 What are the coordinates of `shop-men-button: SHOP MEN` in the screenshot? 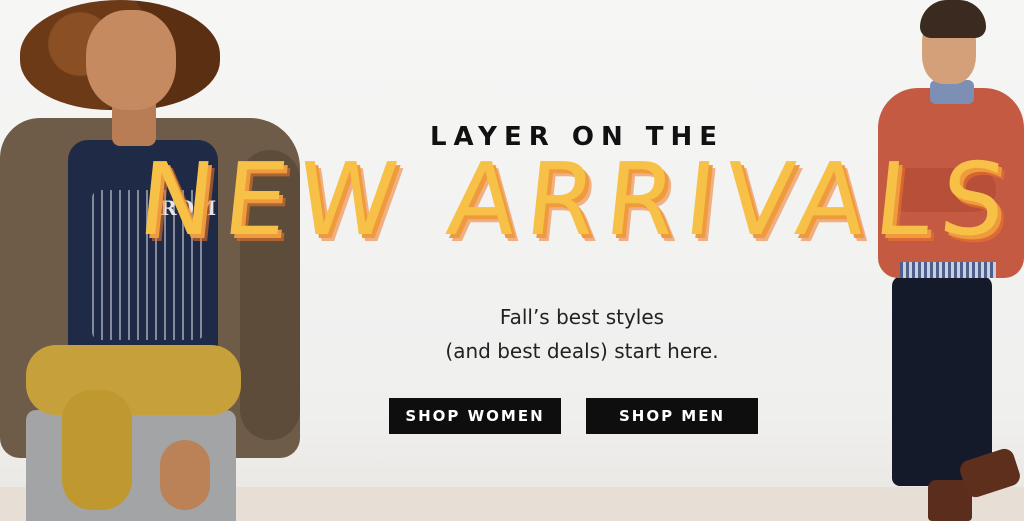 It's located at (672, 416).